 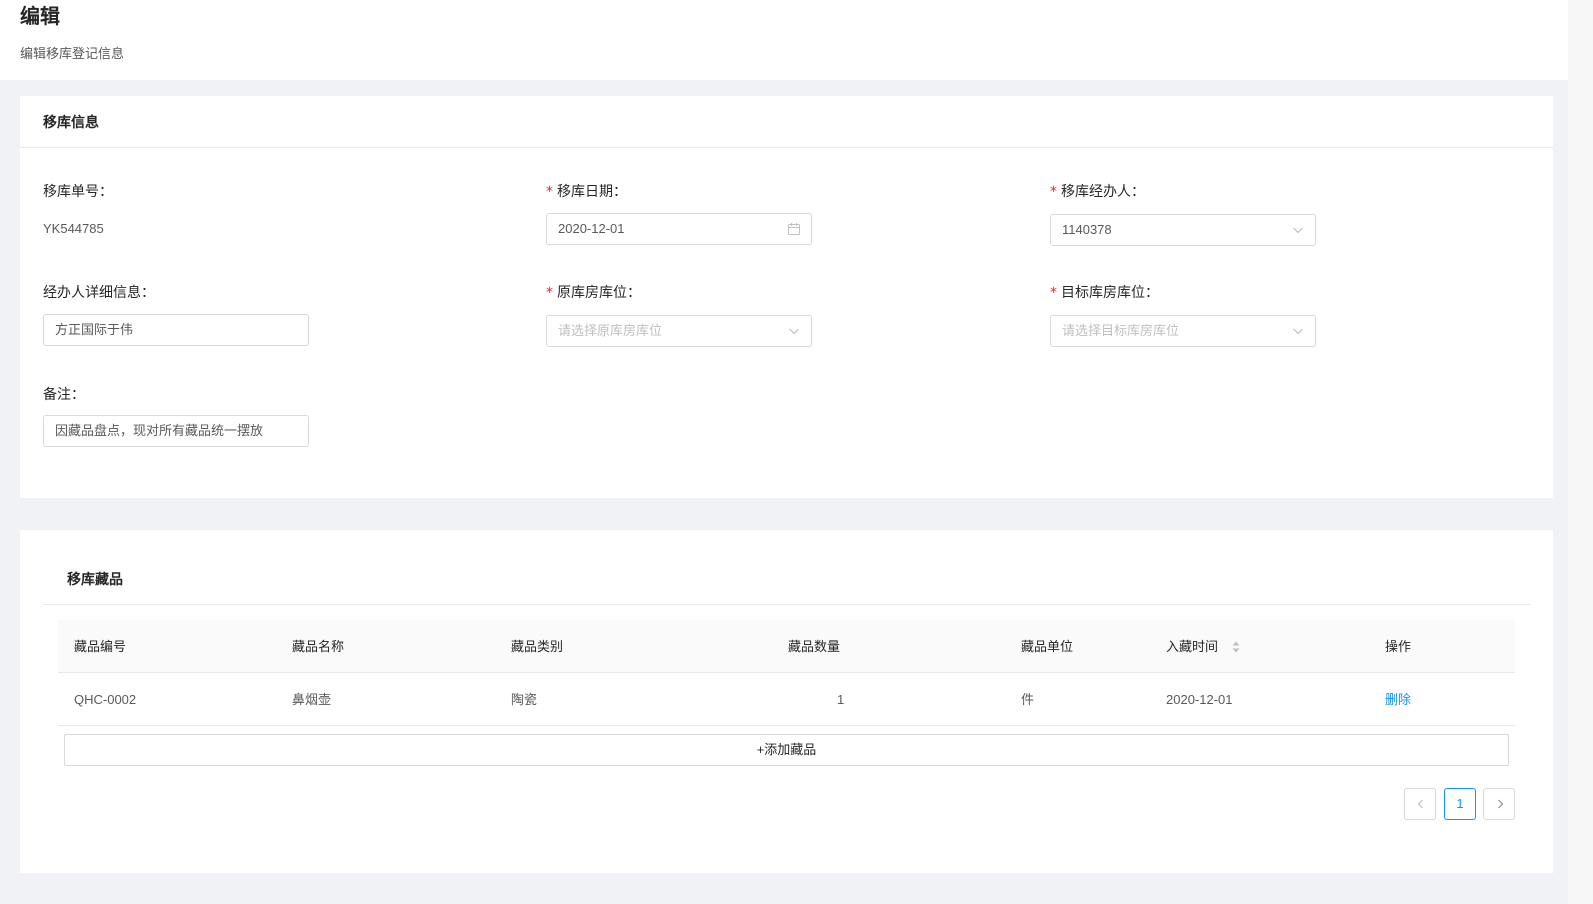 What do you see at coordinates (159, 430) in the screenshot?
I see `remark-value: 因藏品盘点，现对所有藏品统一摆放` at bounding box center [159, 430].